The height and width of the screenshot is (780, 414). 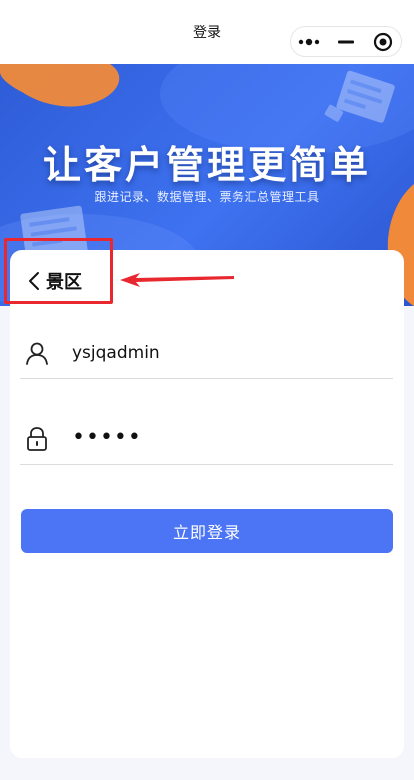 What do you see at coordinates (382, 41) in the screenshot?
I see `target-close-icon` at bounding box center [382, 41].